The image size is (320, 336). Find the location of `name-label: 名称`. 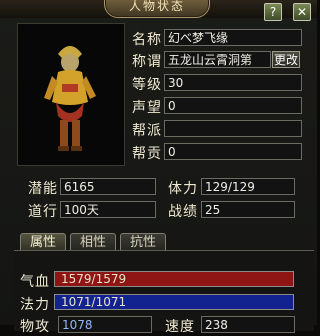

name-label: 名称 is located at coordinates (147, 40).